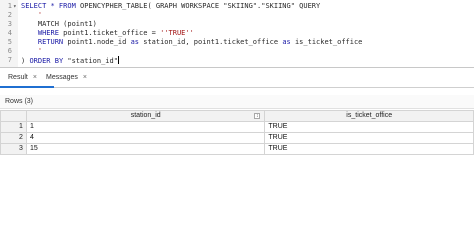 This screenshot has height=240, width=474. What do you see at coordinates (18, 77) in the screenshot?
I see `tab-result-label: Result` at bounding box center [18, 77].